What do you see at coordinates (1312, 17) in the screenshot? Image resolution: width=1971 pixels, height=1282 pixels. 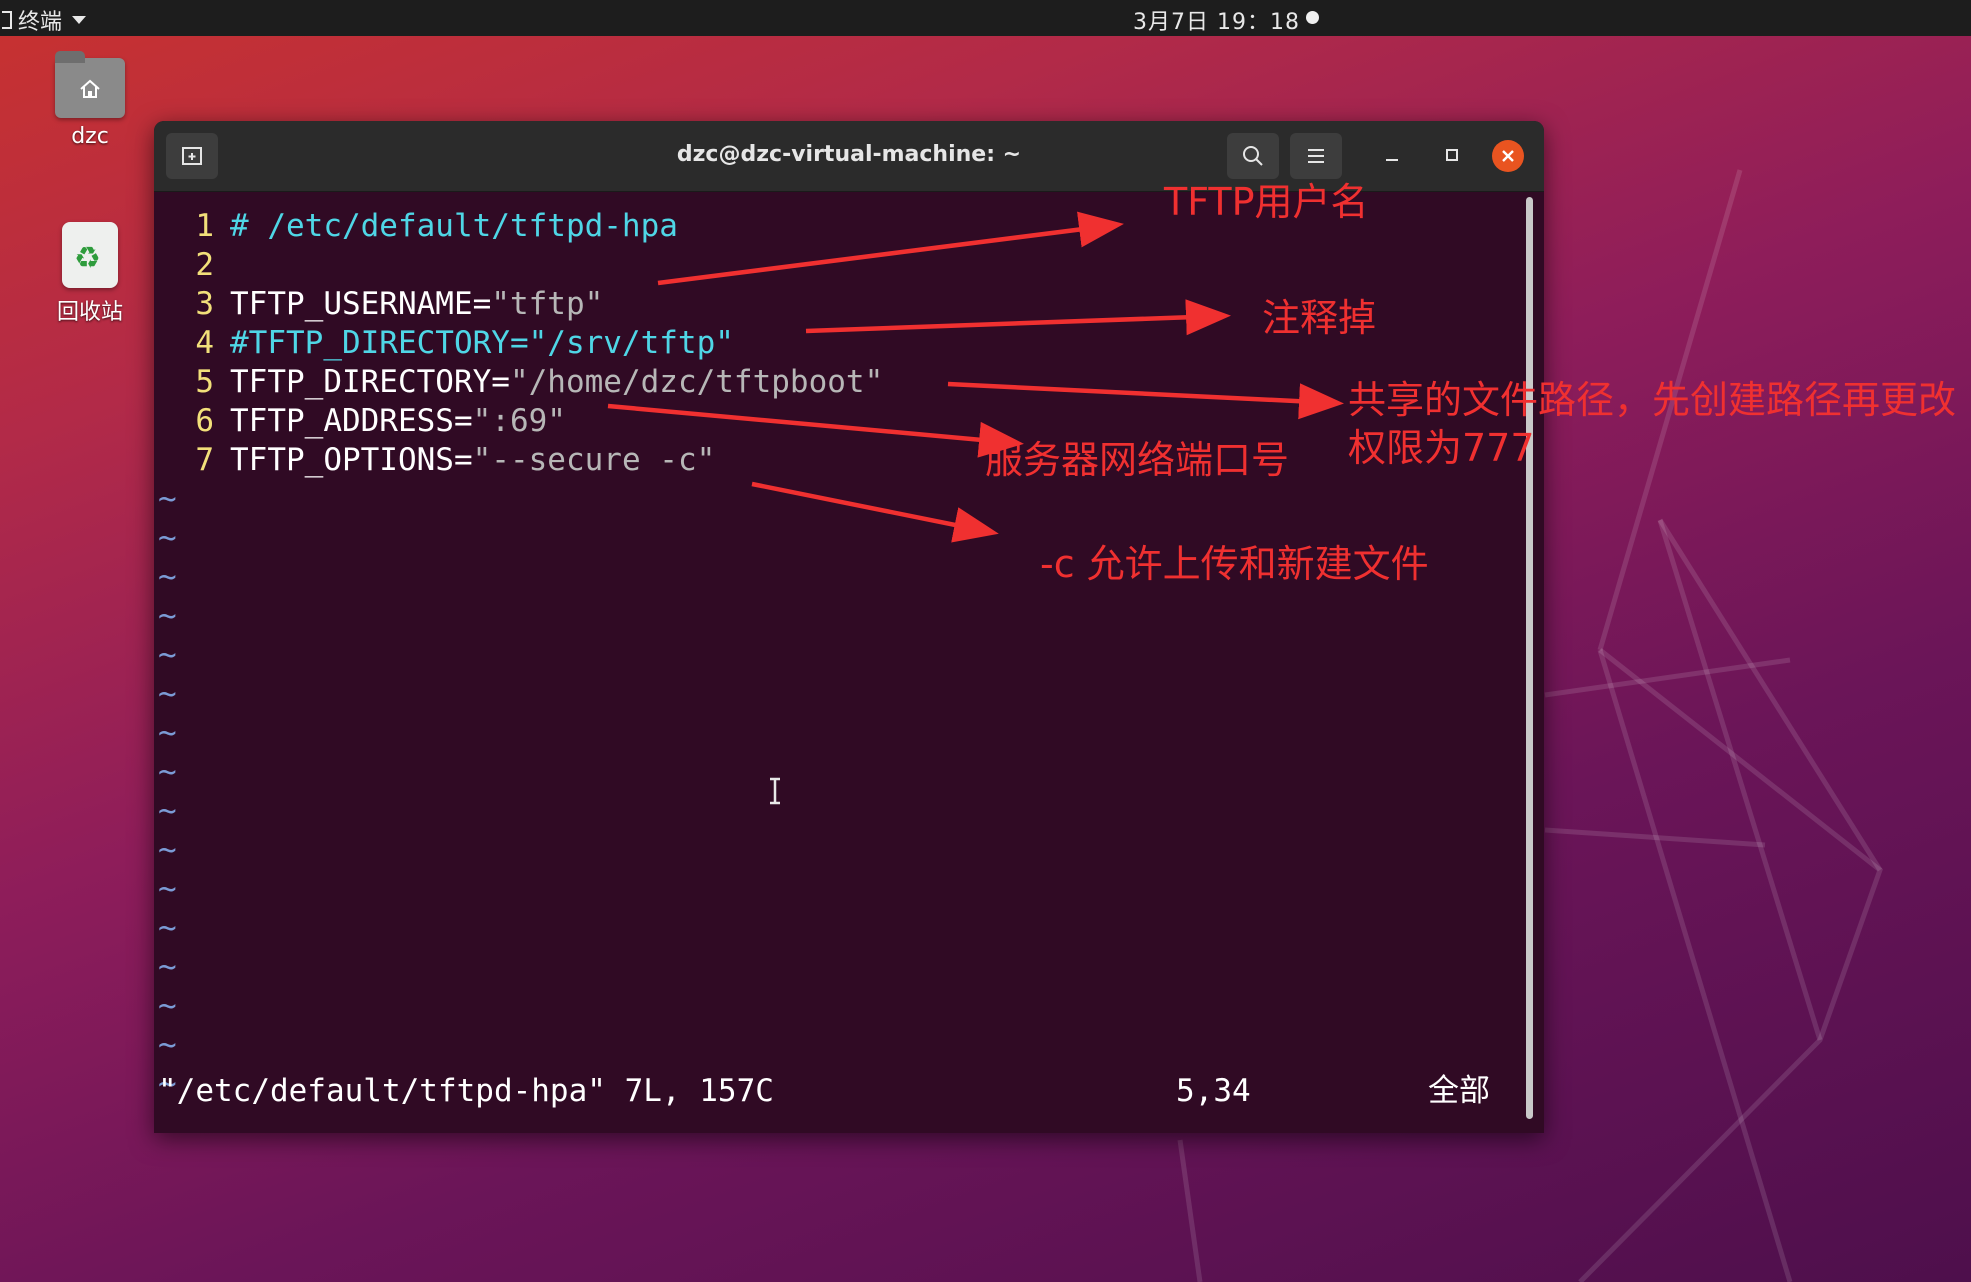 I see `notification-dot-icon` at bounding box center [1312, 17].